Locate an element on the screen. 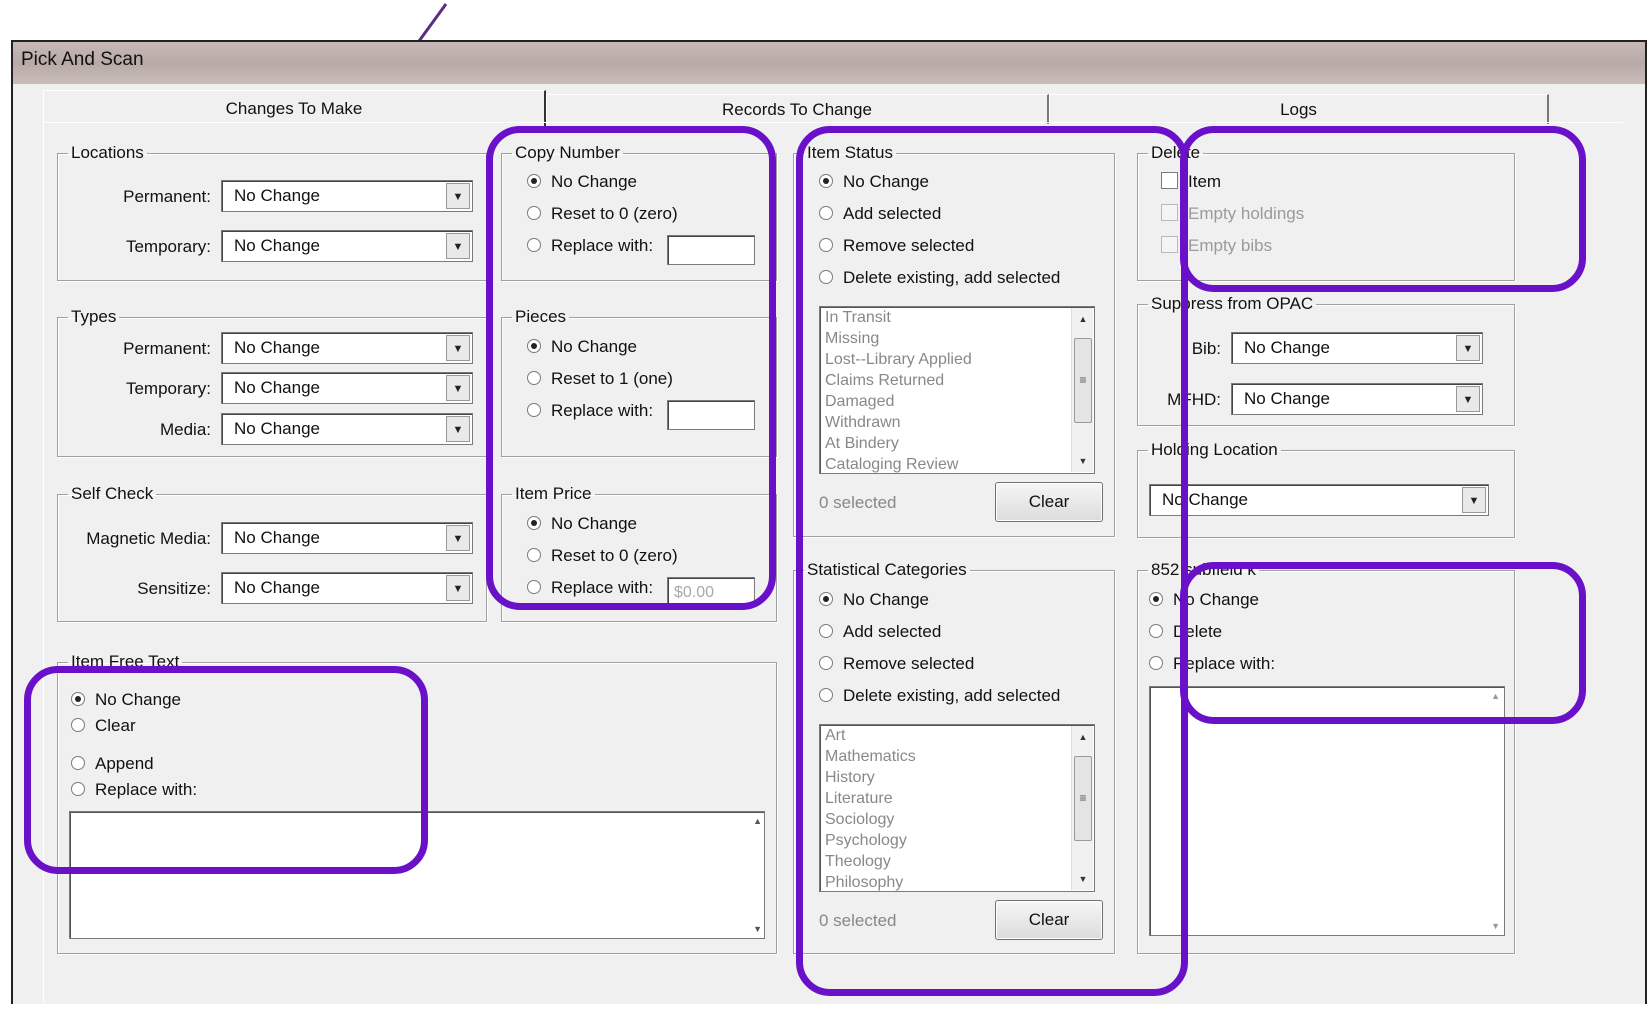  stat-cat-delete-add-radio: Delete existing, add selected is located at coordinates (939, 701).